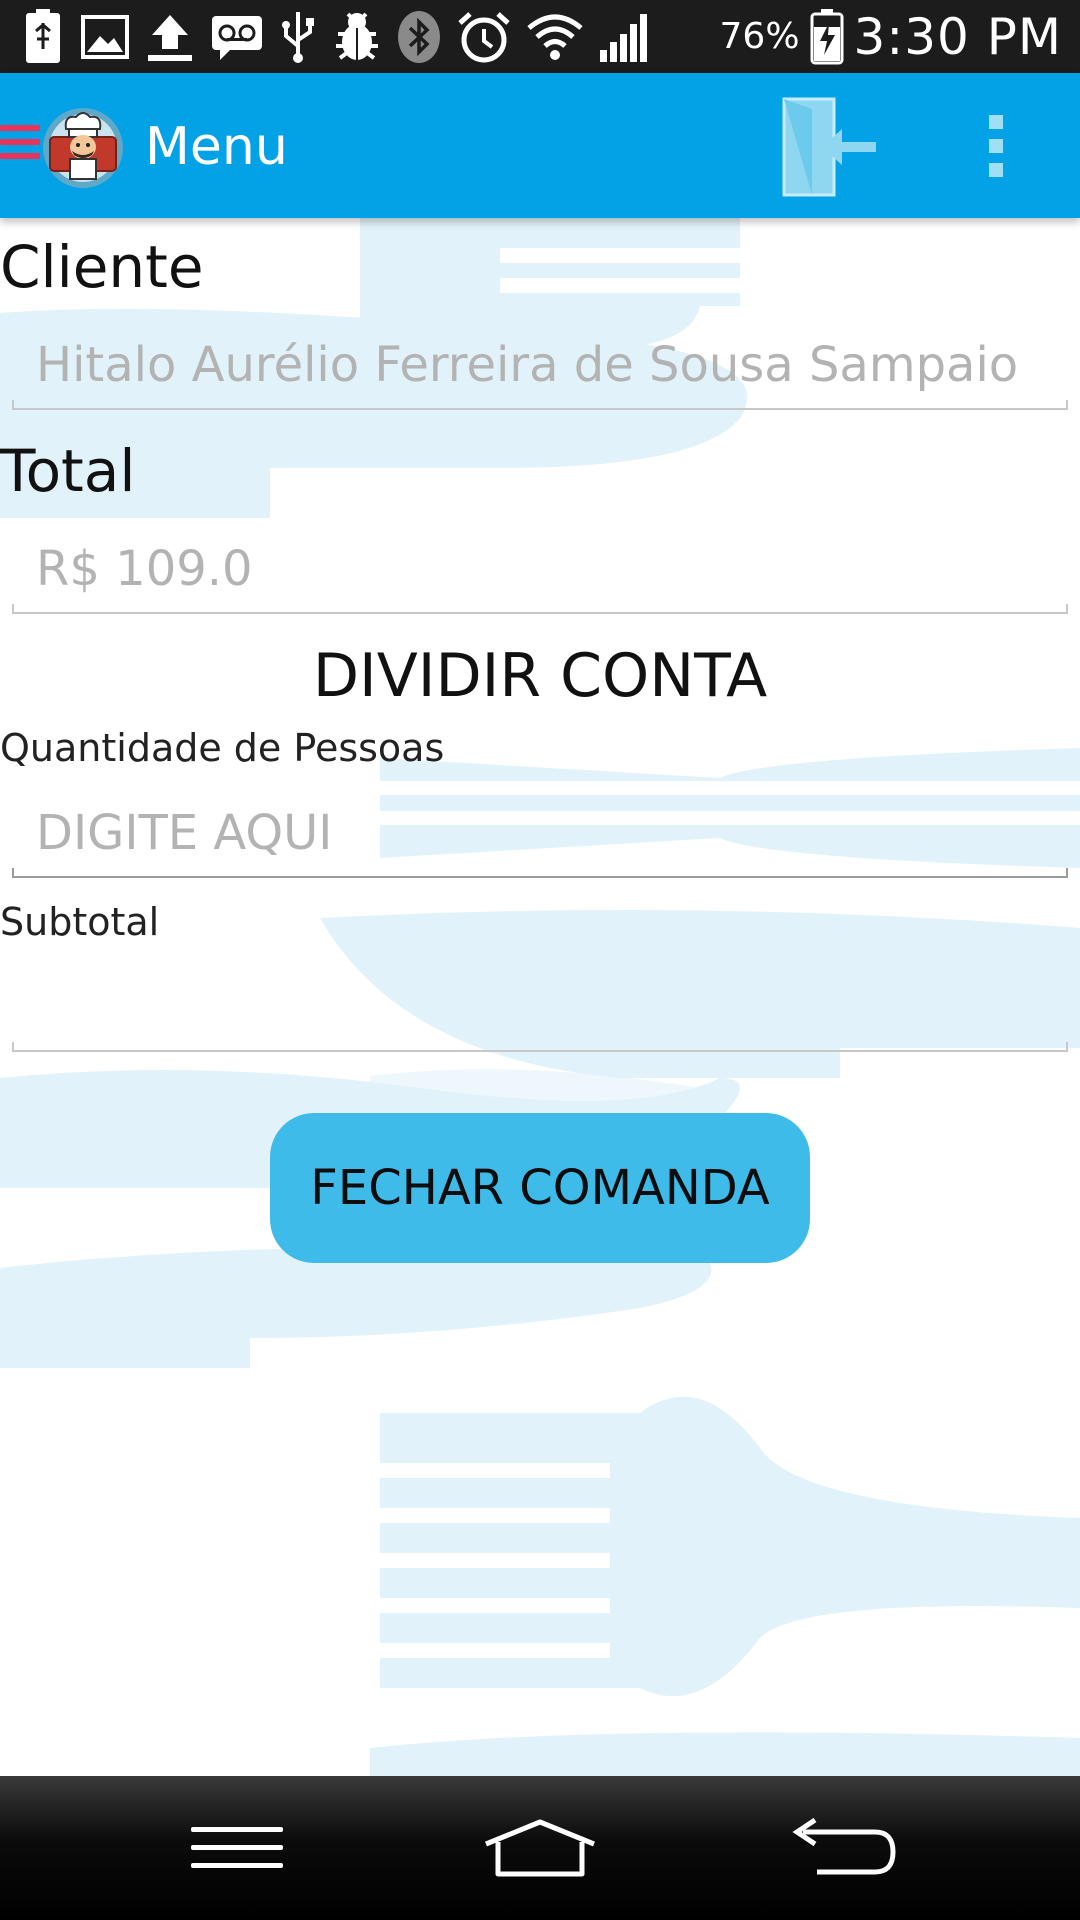 This screenshot has height=1920, width=1080. Describe the element at coordinates (68, 471) in the screenshot. I see `total-label: Total` at that location.